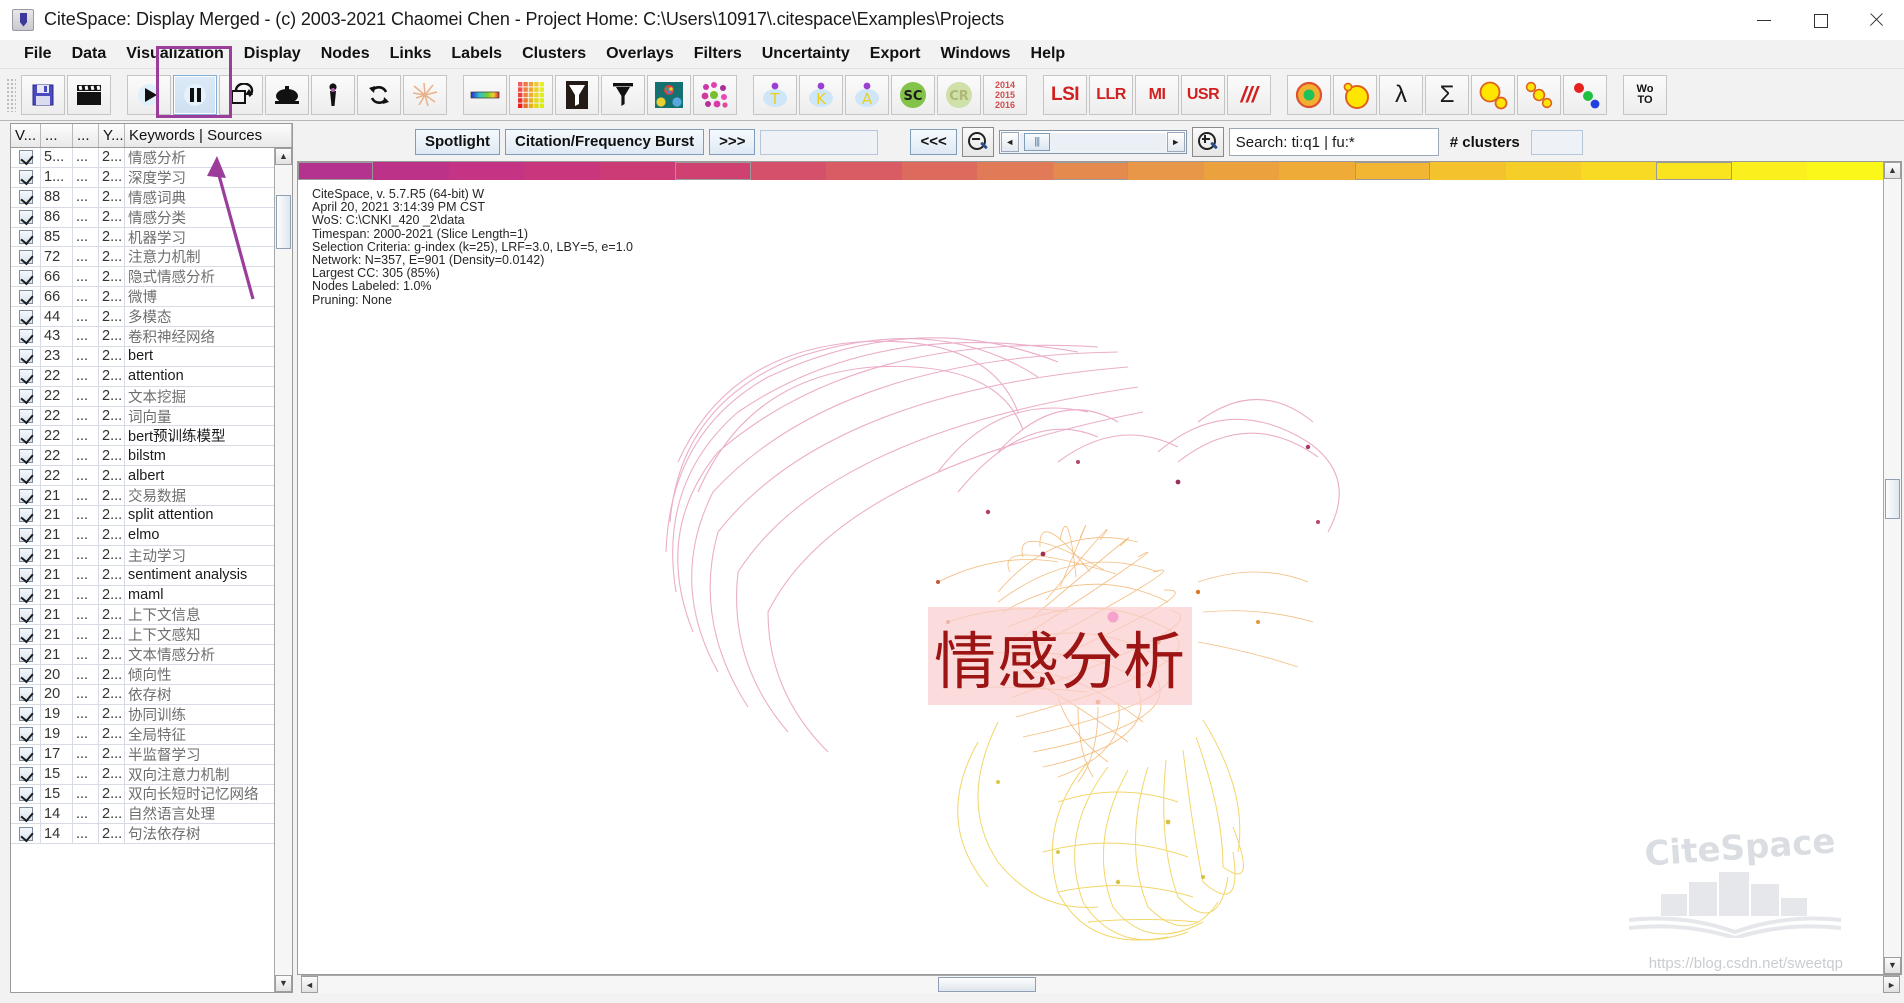  Describe the element at coordinates (1891, 984) in the screenshot. I see `graph-scroll-right-button: ►` at that location.